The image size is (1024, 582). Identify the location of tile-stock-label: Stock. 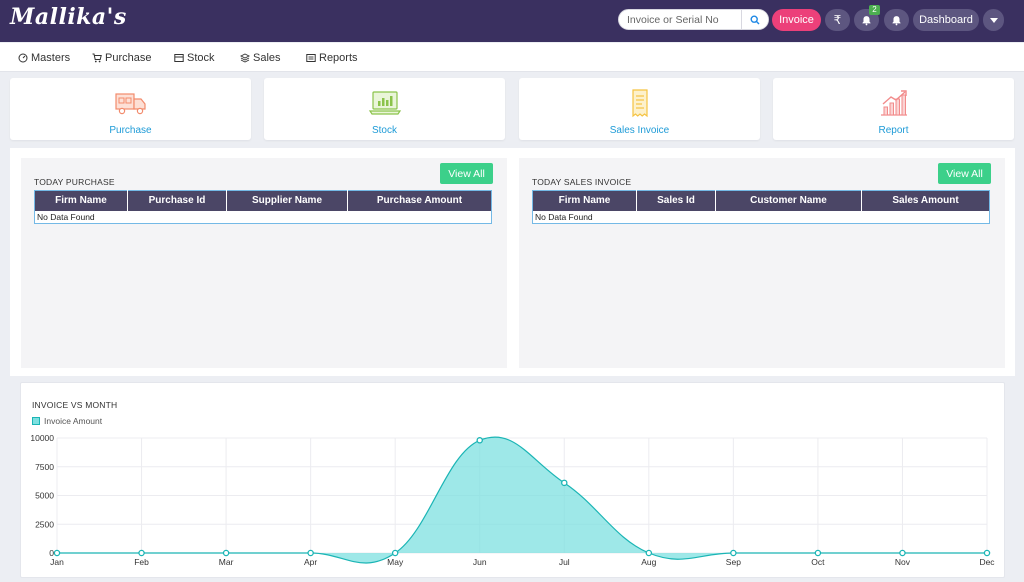
(384, 130).